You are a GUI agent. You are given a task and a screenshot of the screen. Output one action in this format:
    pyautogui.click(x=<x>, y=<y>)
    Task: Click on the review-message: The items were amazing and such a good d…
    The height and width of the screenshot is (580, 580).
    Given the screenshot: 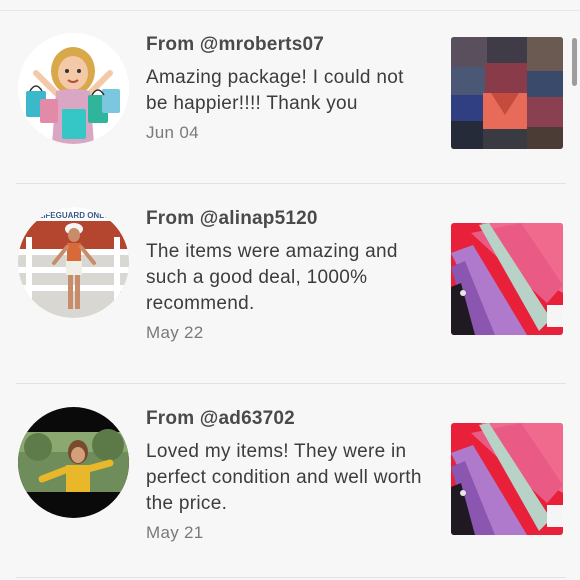 What is the action you would take?
    pyautogui.click(x=272, y=277)
    